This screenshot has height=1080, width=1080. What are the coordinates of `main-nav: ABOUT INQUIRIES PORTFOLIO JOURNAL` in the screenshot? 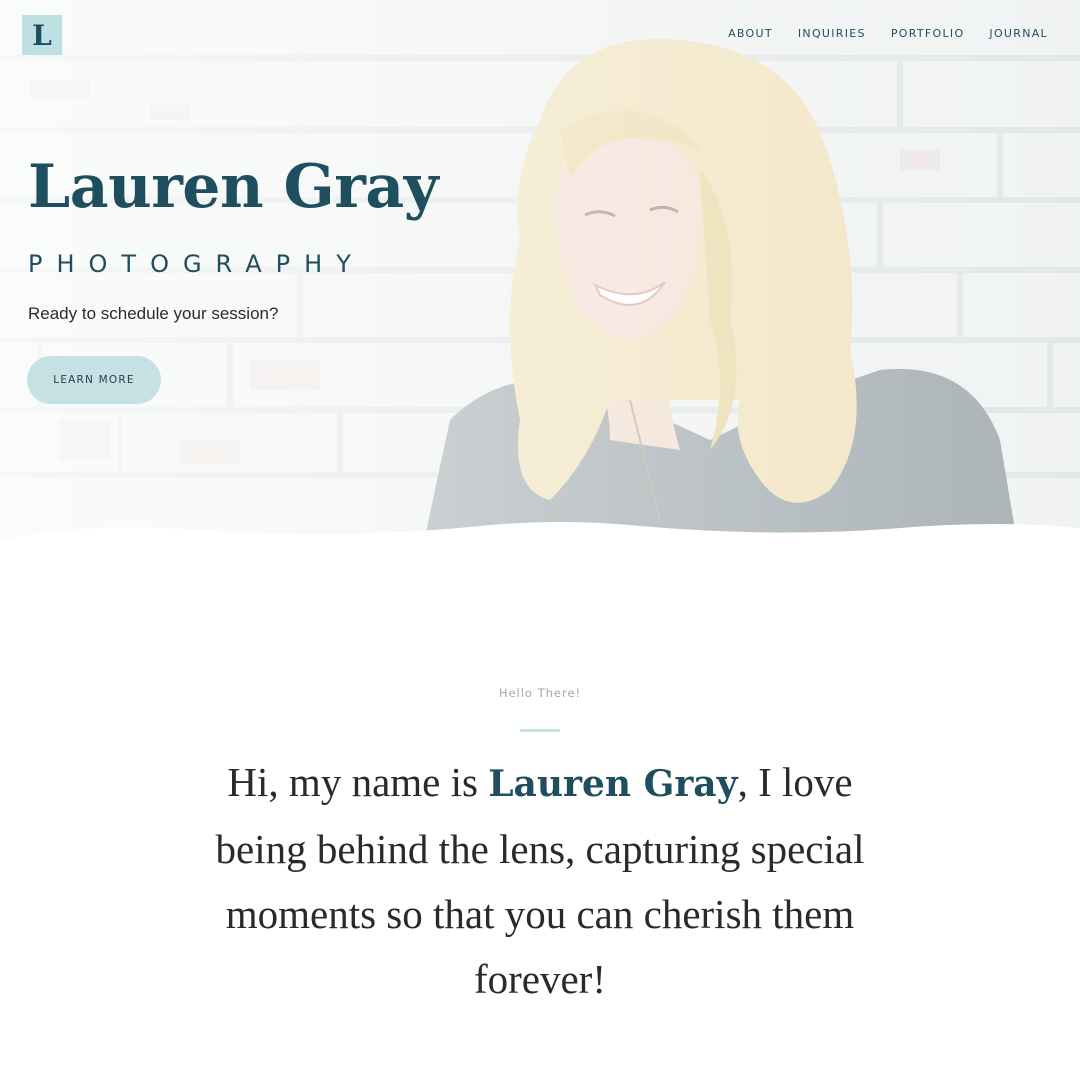 It's located at (888, 33).